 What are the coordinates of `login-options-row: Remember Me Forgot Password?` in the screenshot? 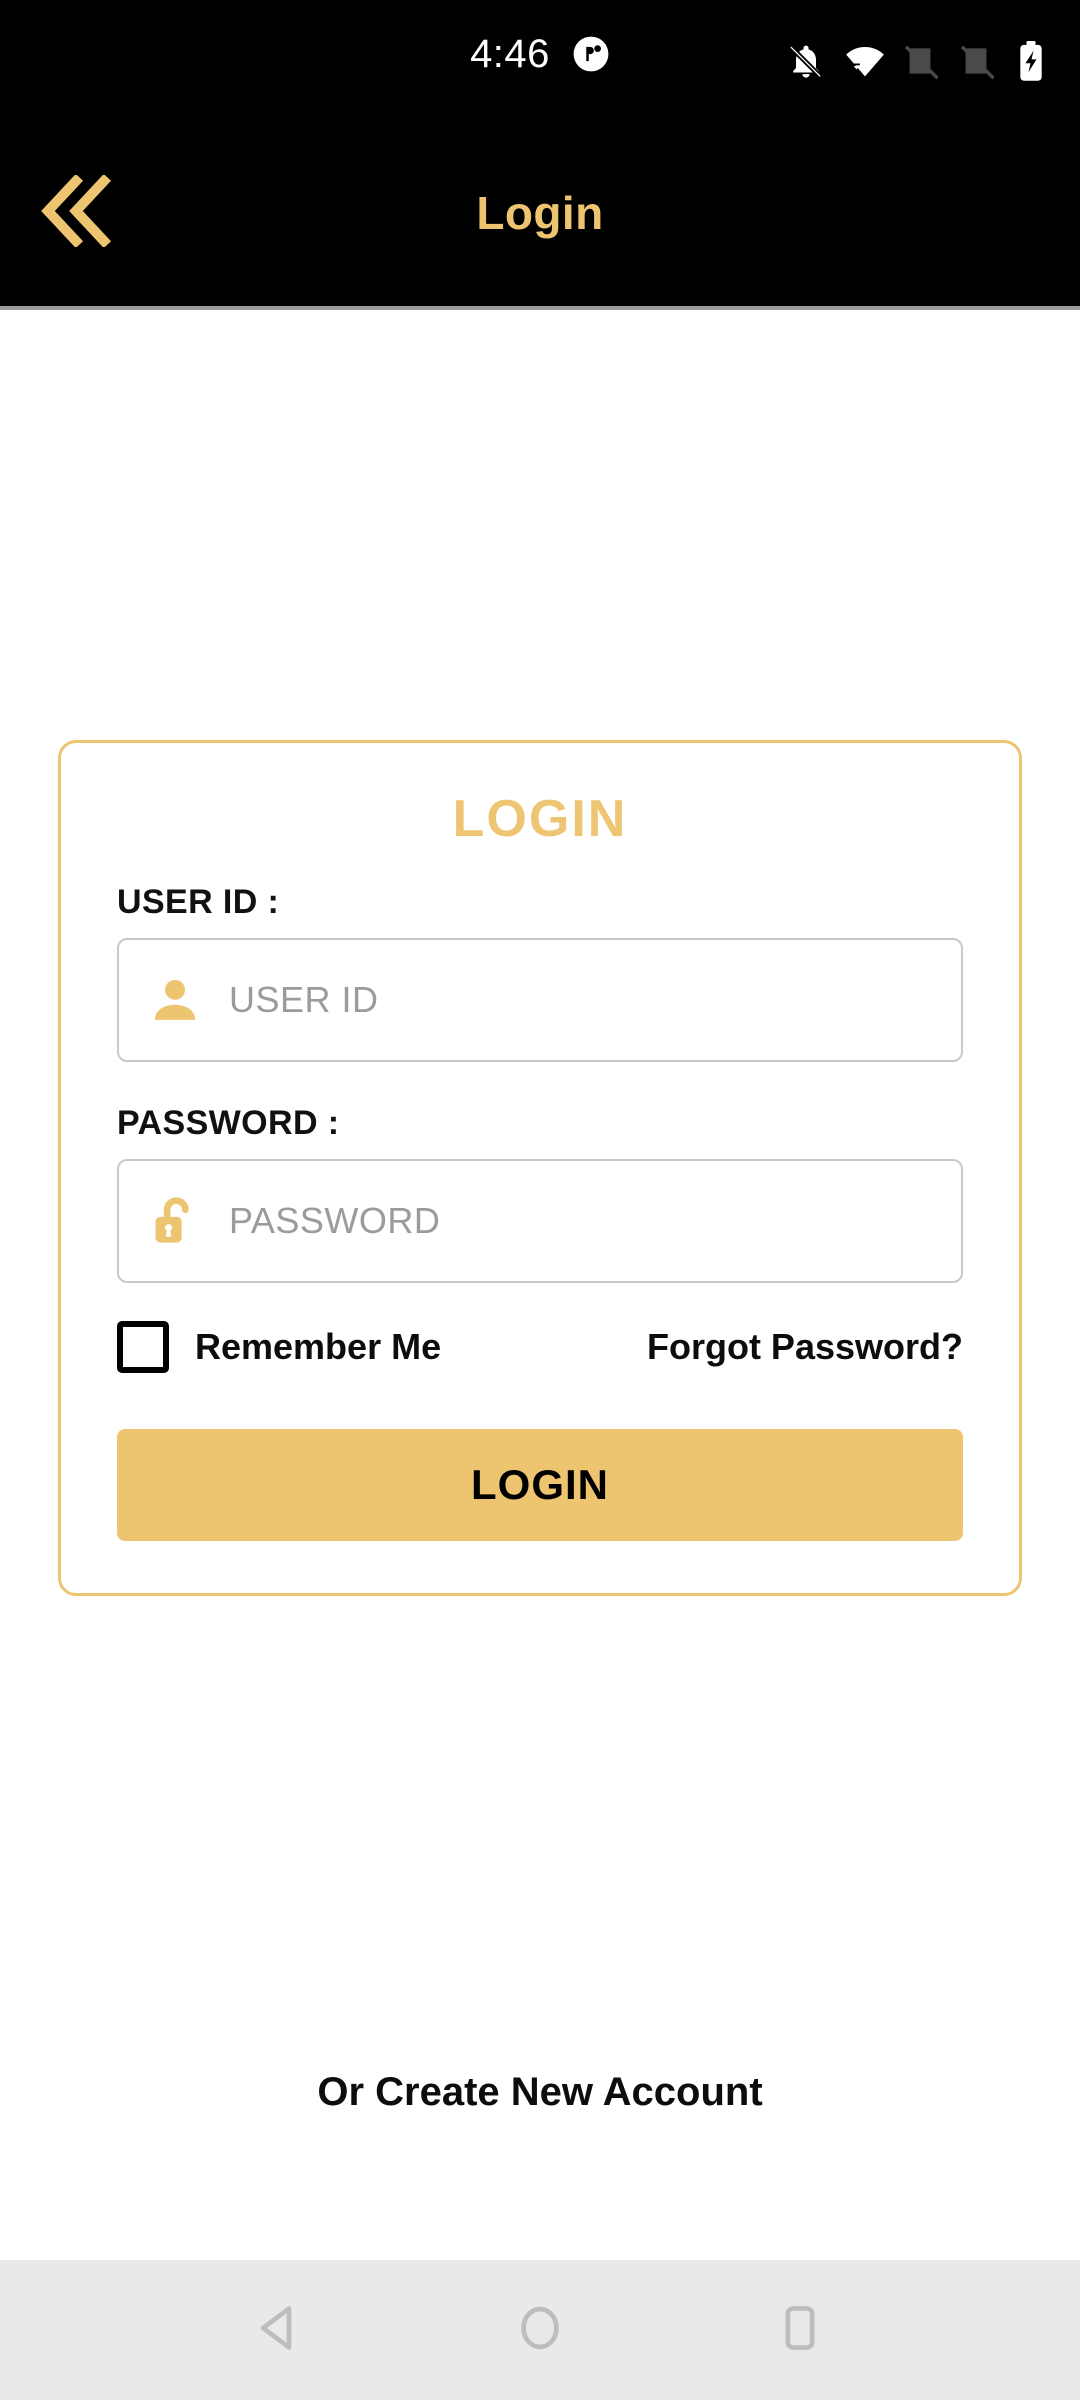 It's located at (540, 1347).